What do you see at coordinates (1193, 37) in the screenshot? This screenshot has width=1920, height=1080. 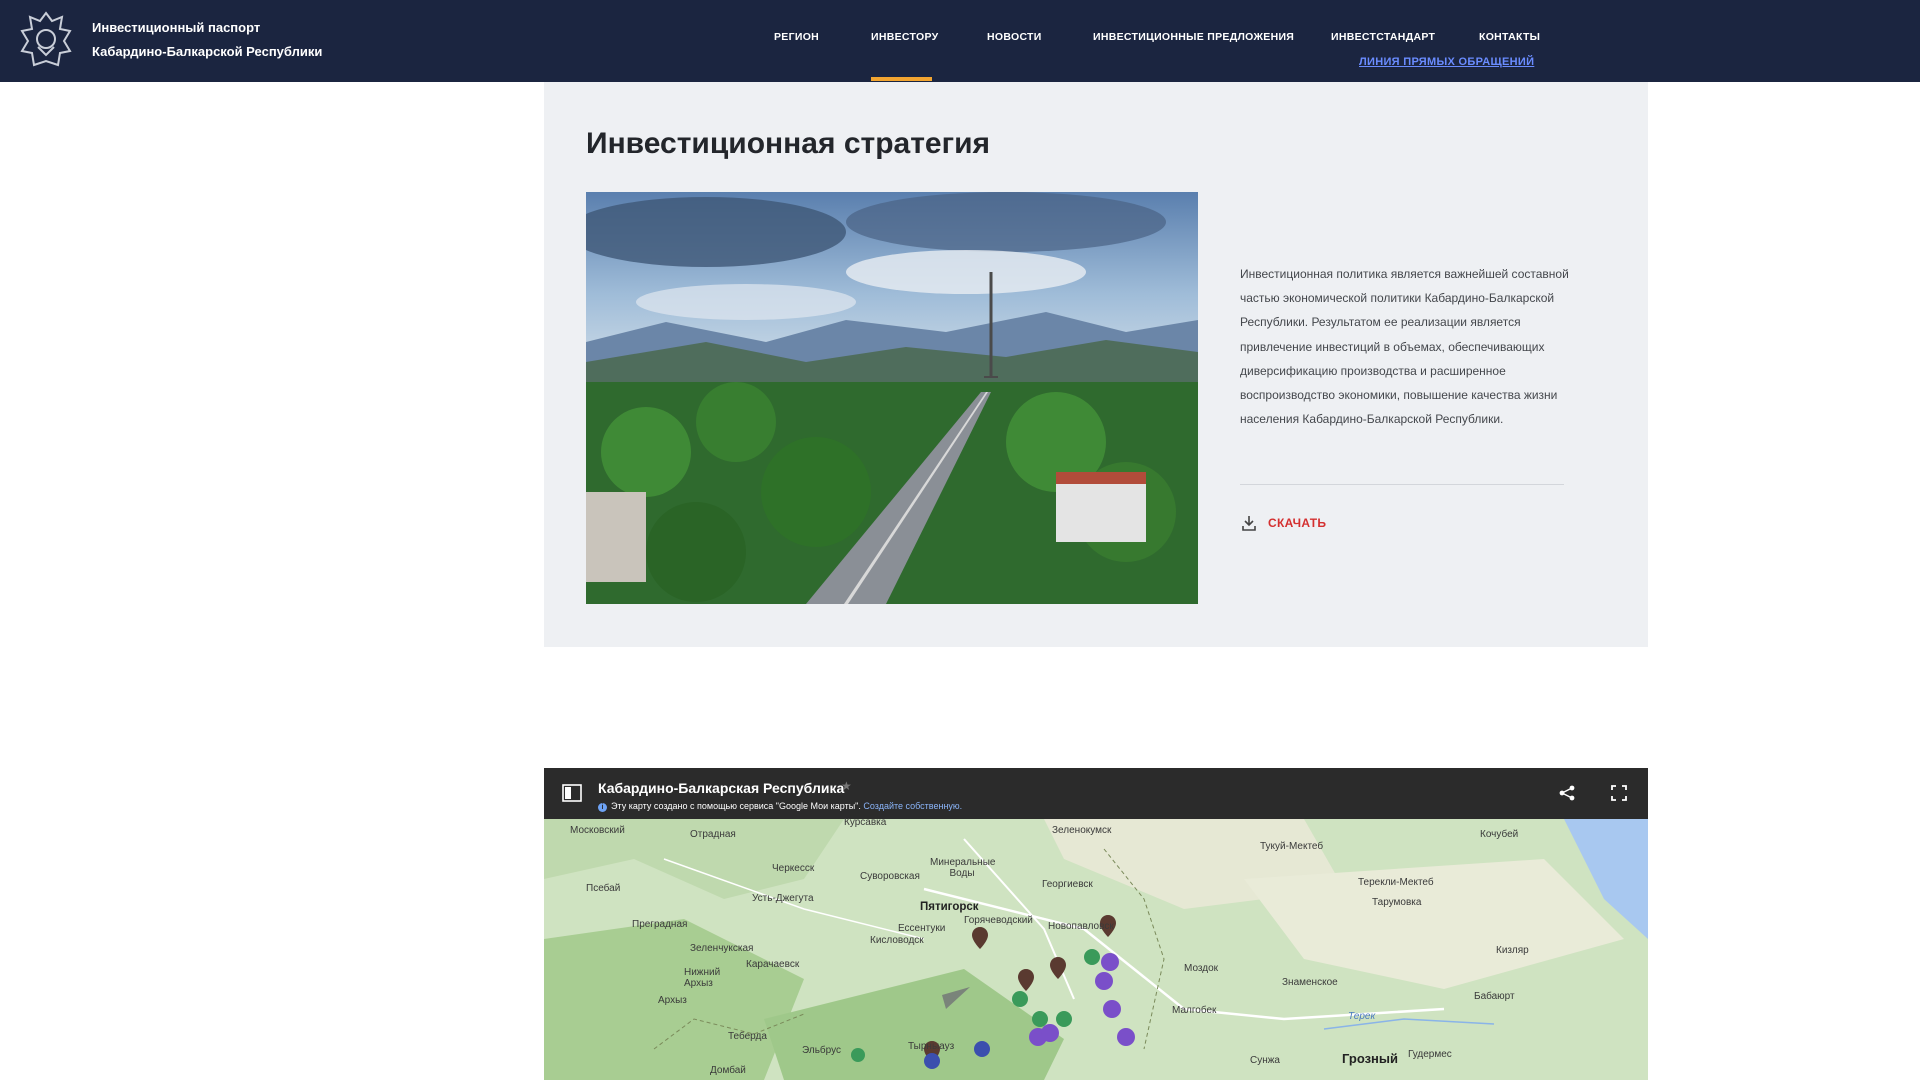 I see `nav-investment-offers: ИНВЕСТИЦИОННЫЕ ПРЕДЛОЖЕНИЯ` at bounding box center [1193, 37].